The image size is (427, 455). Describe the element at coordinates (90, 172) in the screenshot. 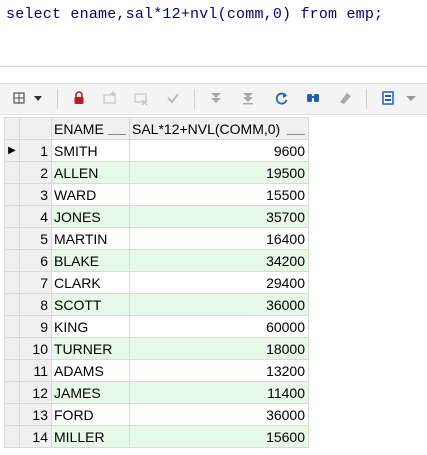

I see `cell-ename: ALLEN` at that location.